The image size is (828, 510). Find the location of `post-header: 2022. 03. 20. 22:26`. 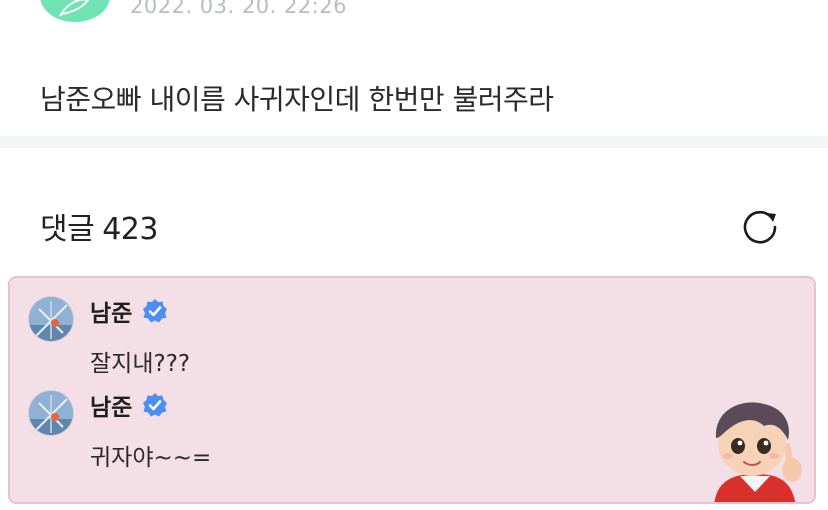

post-header: 2022. 03. 20. 22:26 is located at coordinates (414, 20).